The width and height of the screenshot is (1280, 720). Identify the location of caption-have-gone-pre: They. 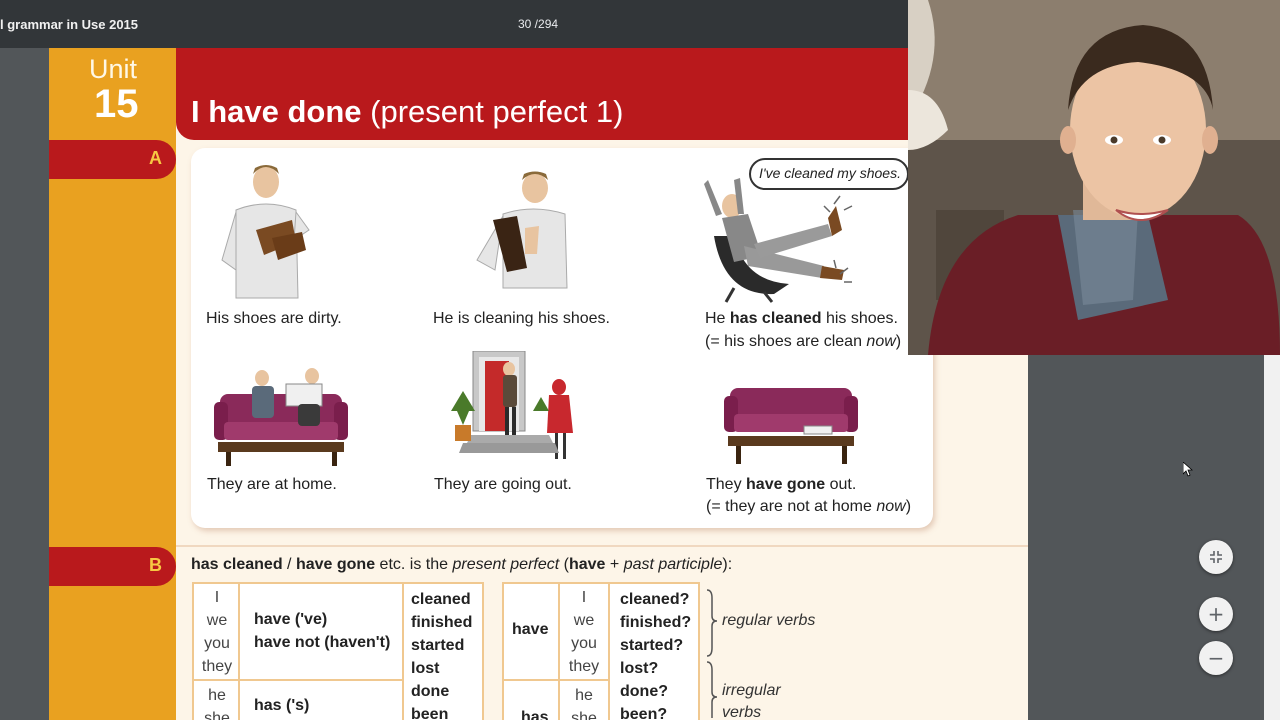
(726, 484).